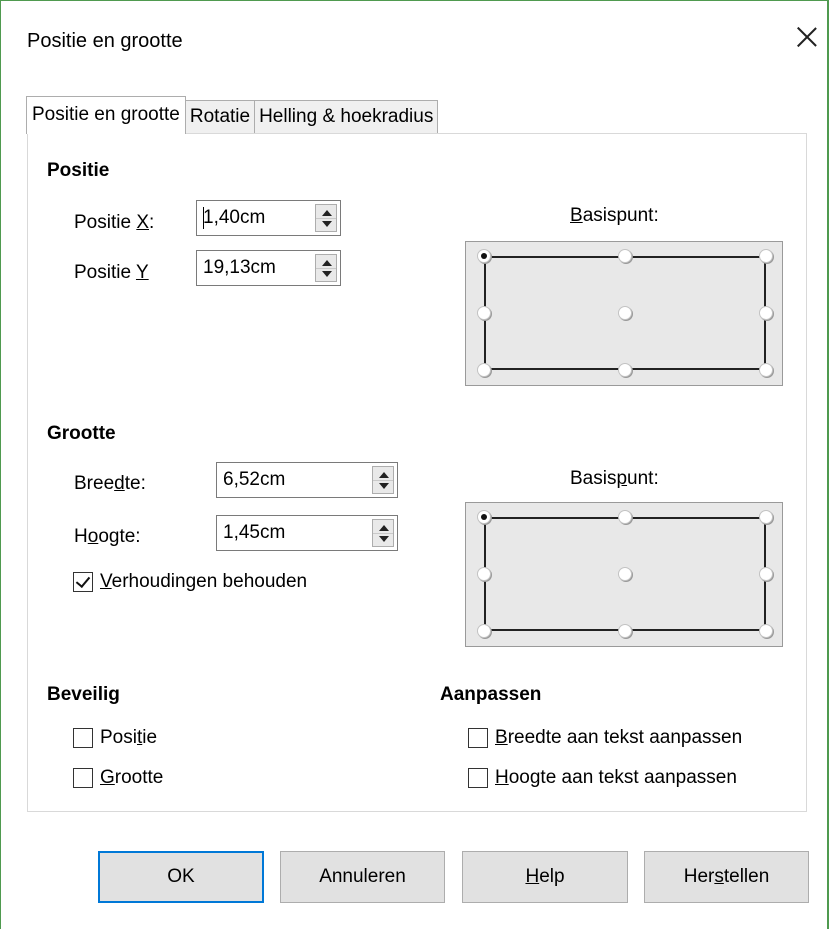  What do you see at coordinates (307, 480) in the screenshot?
I see `width-field: 6,52cm` at bounding box center [307, 480].